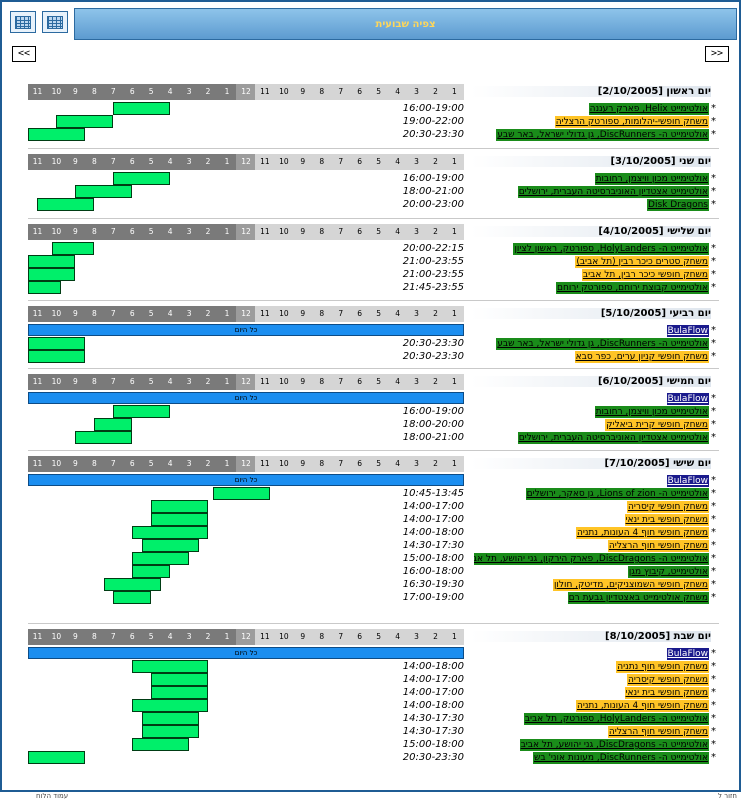 The width and height of the screenshot is (741, 800). What do you see at coordinates (24, 54) in the screenshot?
I see `prev-week-button: <<` at bounding box center [24, 54].